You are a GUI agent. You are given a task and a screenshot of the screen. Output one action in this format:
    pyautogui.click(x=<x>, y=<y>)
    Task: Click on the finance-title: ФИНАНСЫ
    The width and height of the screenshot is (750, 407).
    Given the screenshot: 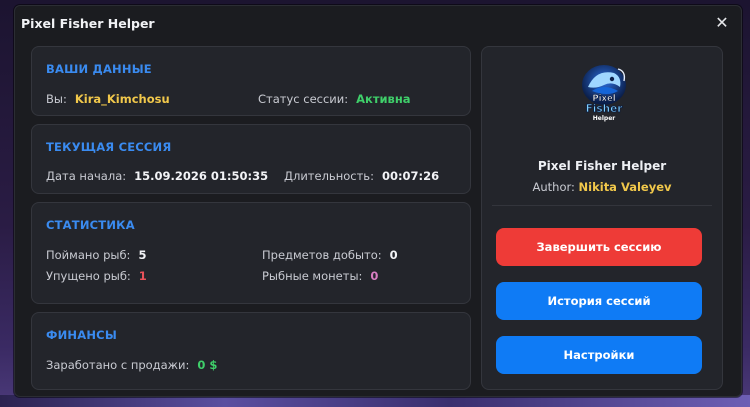 What is the action you would take?
    pyautogui.click(x=81, y=335)
    